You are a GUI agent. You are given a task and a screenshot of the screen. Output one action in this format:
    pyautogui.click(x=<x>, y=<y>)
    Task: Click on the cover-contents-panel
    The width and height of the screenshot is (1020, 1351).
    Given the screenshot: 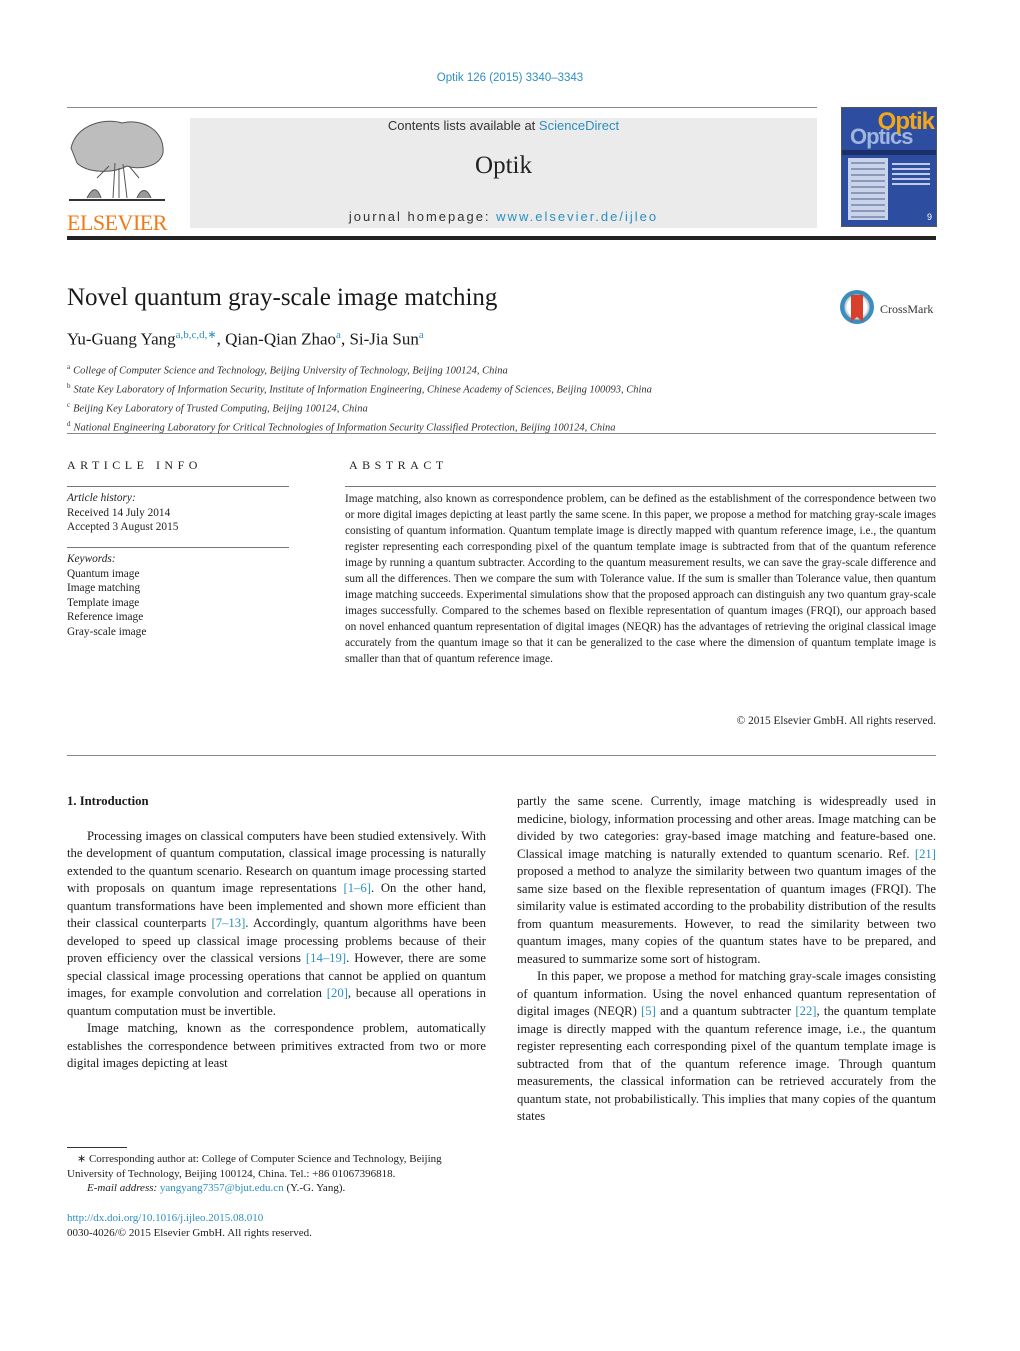 What is the action you would take?
    pyautogui.click(x=868, y=189)
    